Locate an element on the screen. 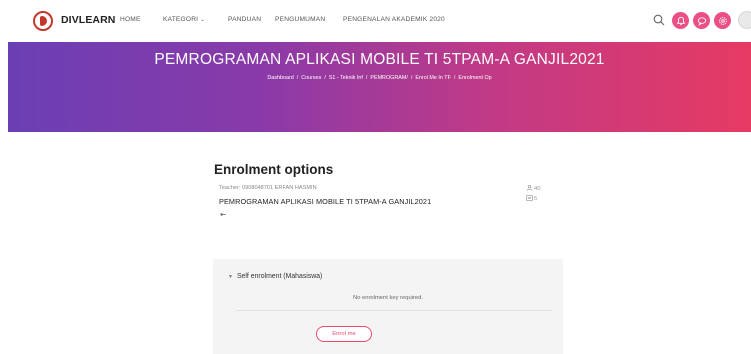 Image resolution: width=751 pixels, height=354 pixels. enrol-me-button: Enrol me is located at coordinates (344, 334).